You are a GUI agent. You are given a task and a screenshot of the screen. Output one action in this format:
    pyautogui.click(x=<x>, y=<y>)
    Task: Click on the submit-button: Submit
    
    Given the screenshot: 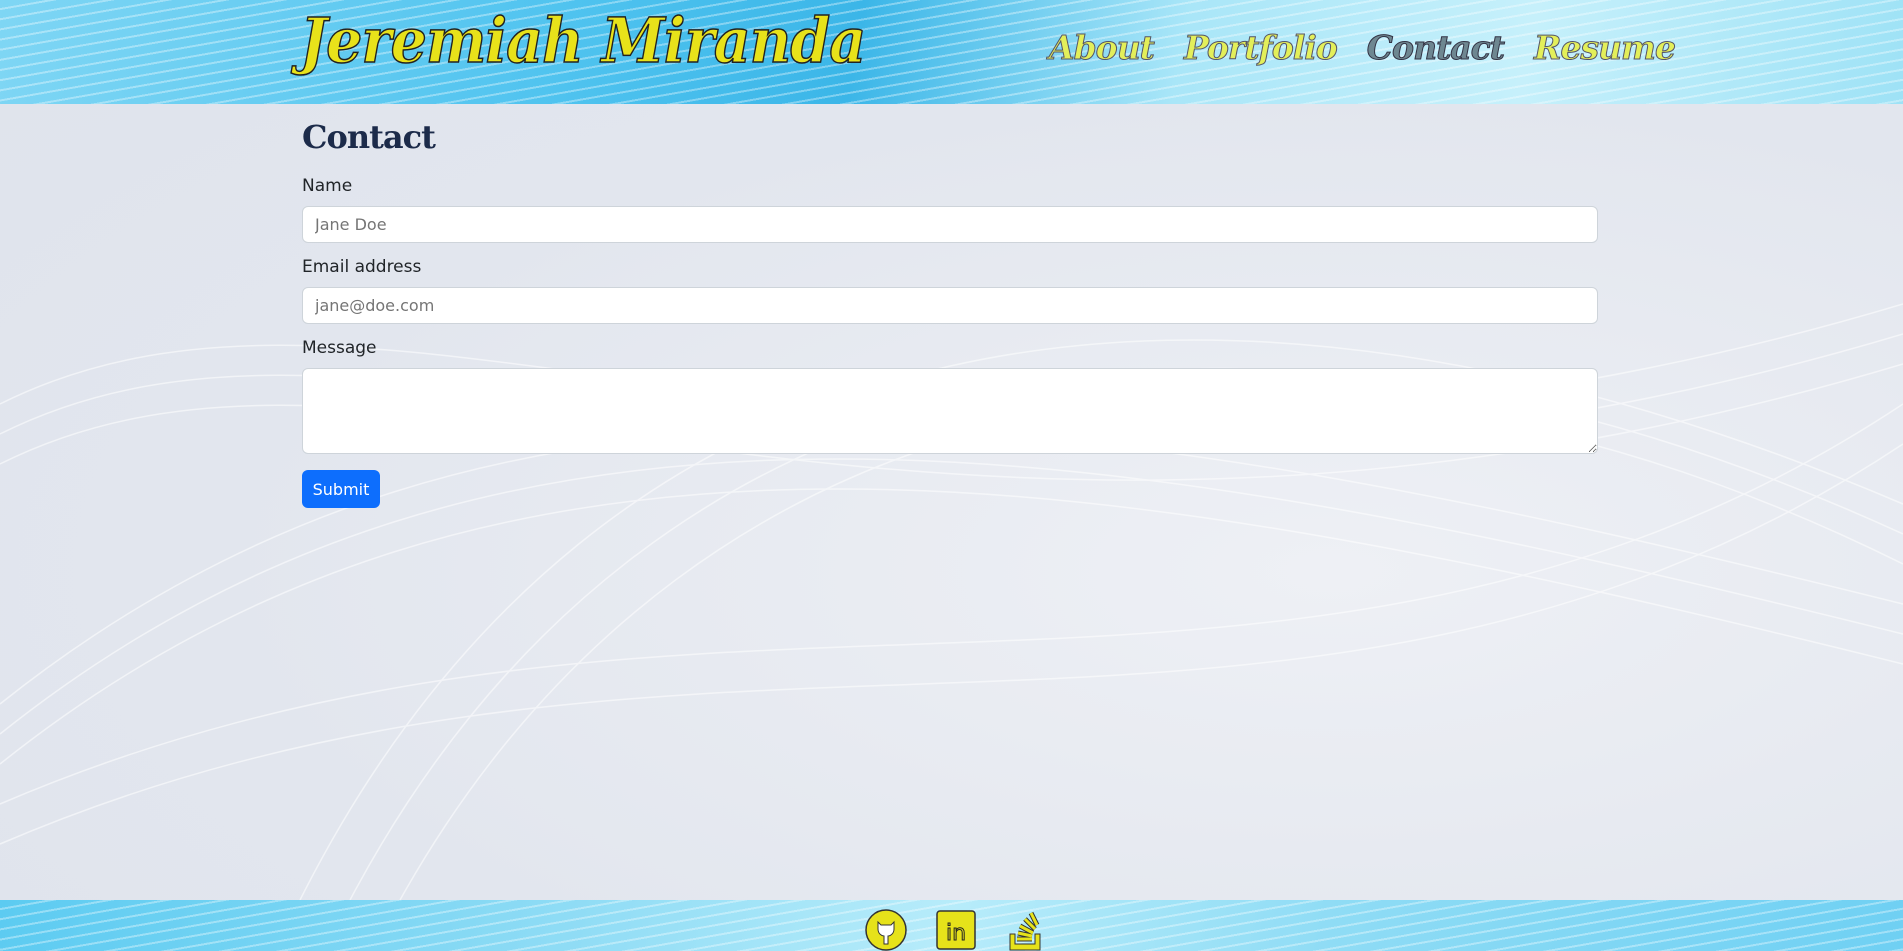 What is the action you would take?
    pyautogui.click(x=341, y=489)
    